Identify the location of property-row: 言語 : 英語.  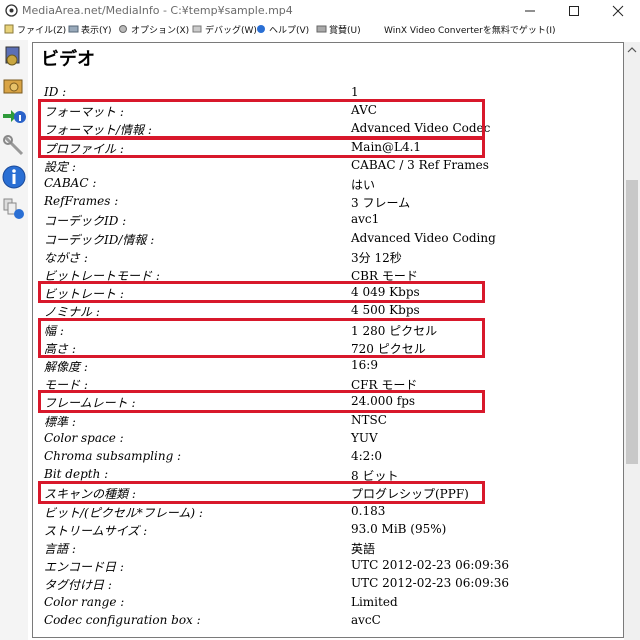
(328, 548).